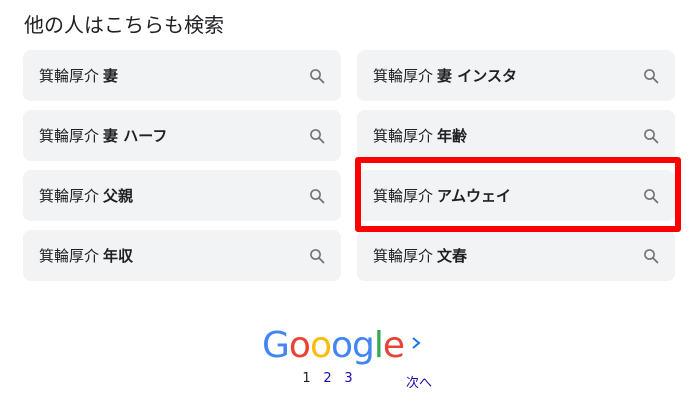  I want to click on page-current: 1, so click(306, 378).